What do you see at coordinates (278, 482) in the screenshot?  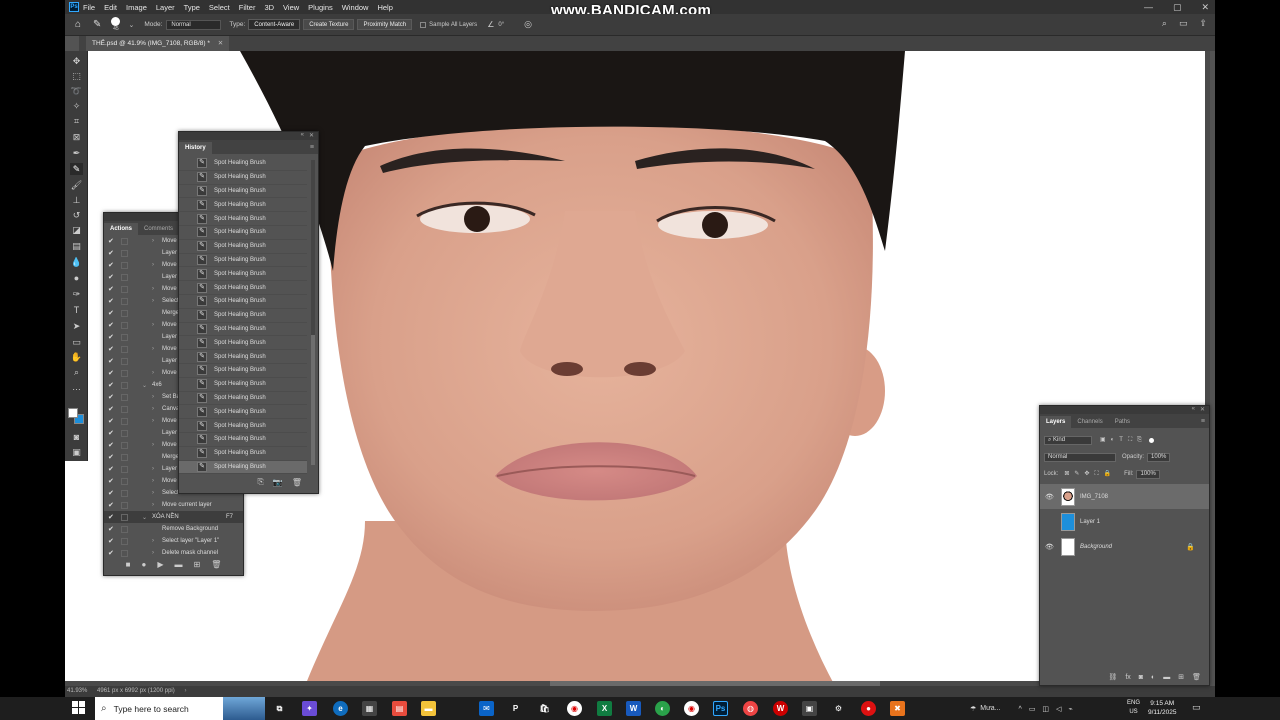 I see `snapshot-icon: 📷` at bounding box center [278, 482].